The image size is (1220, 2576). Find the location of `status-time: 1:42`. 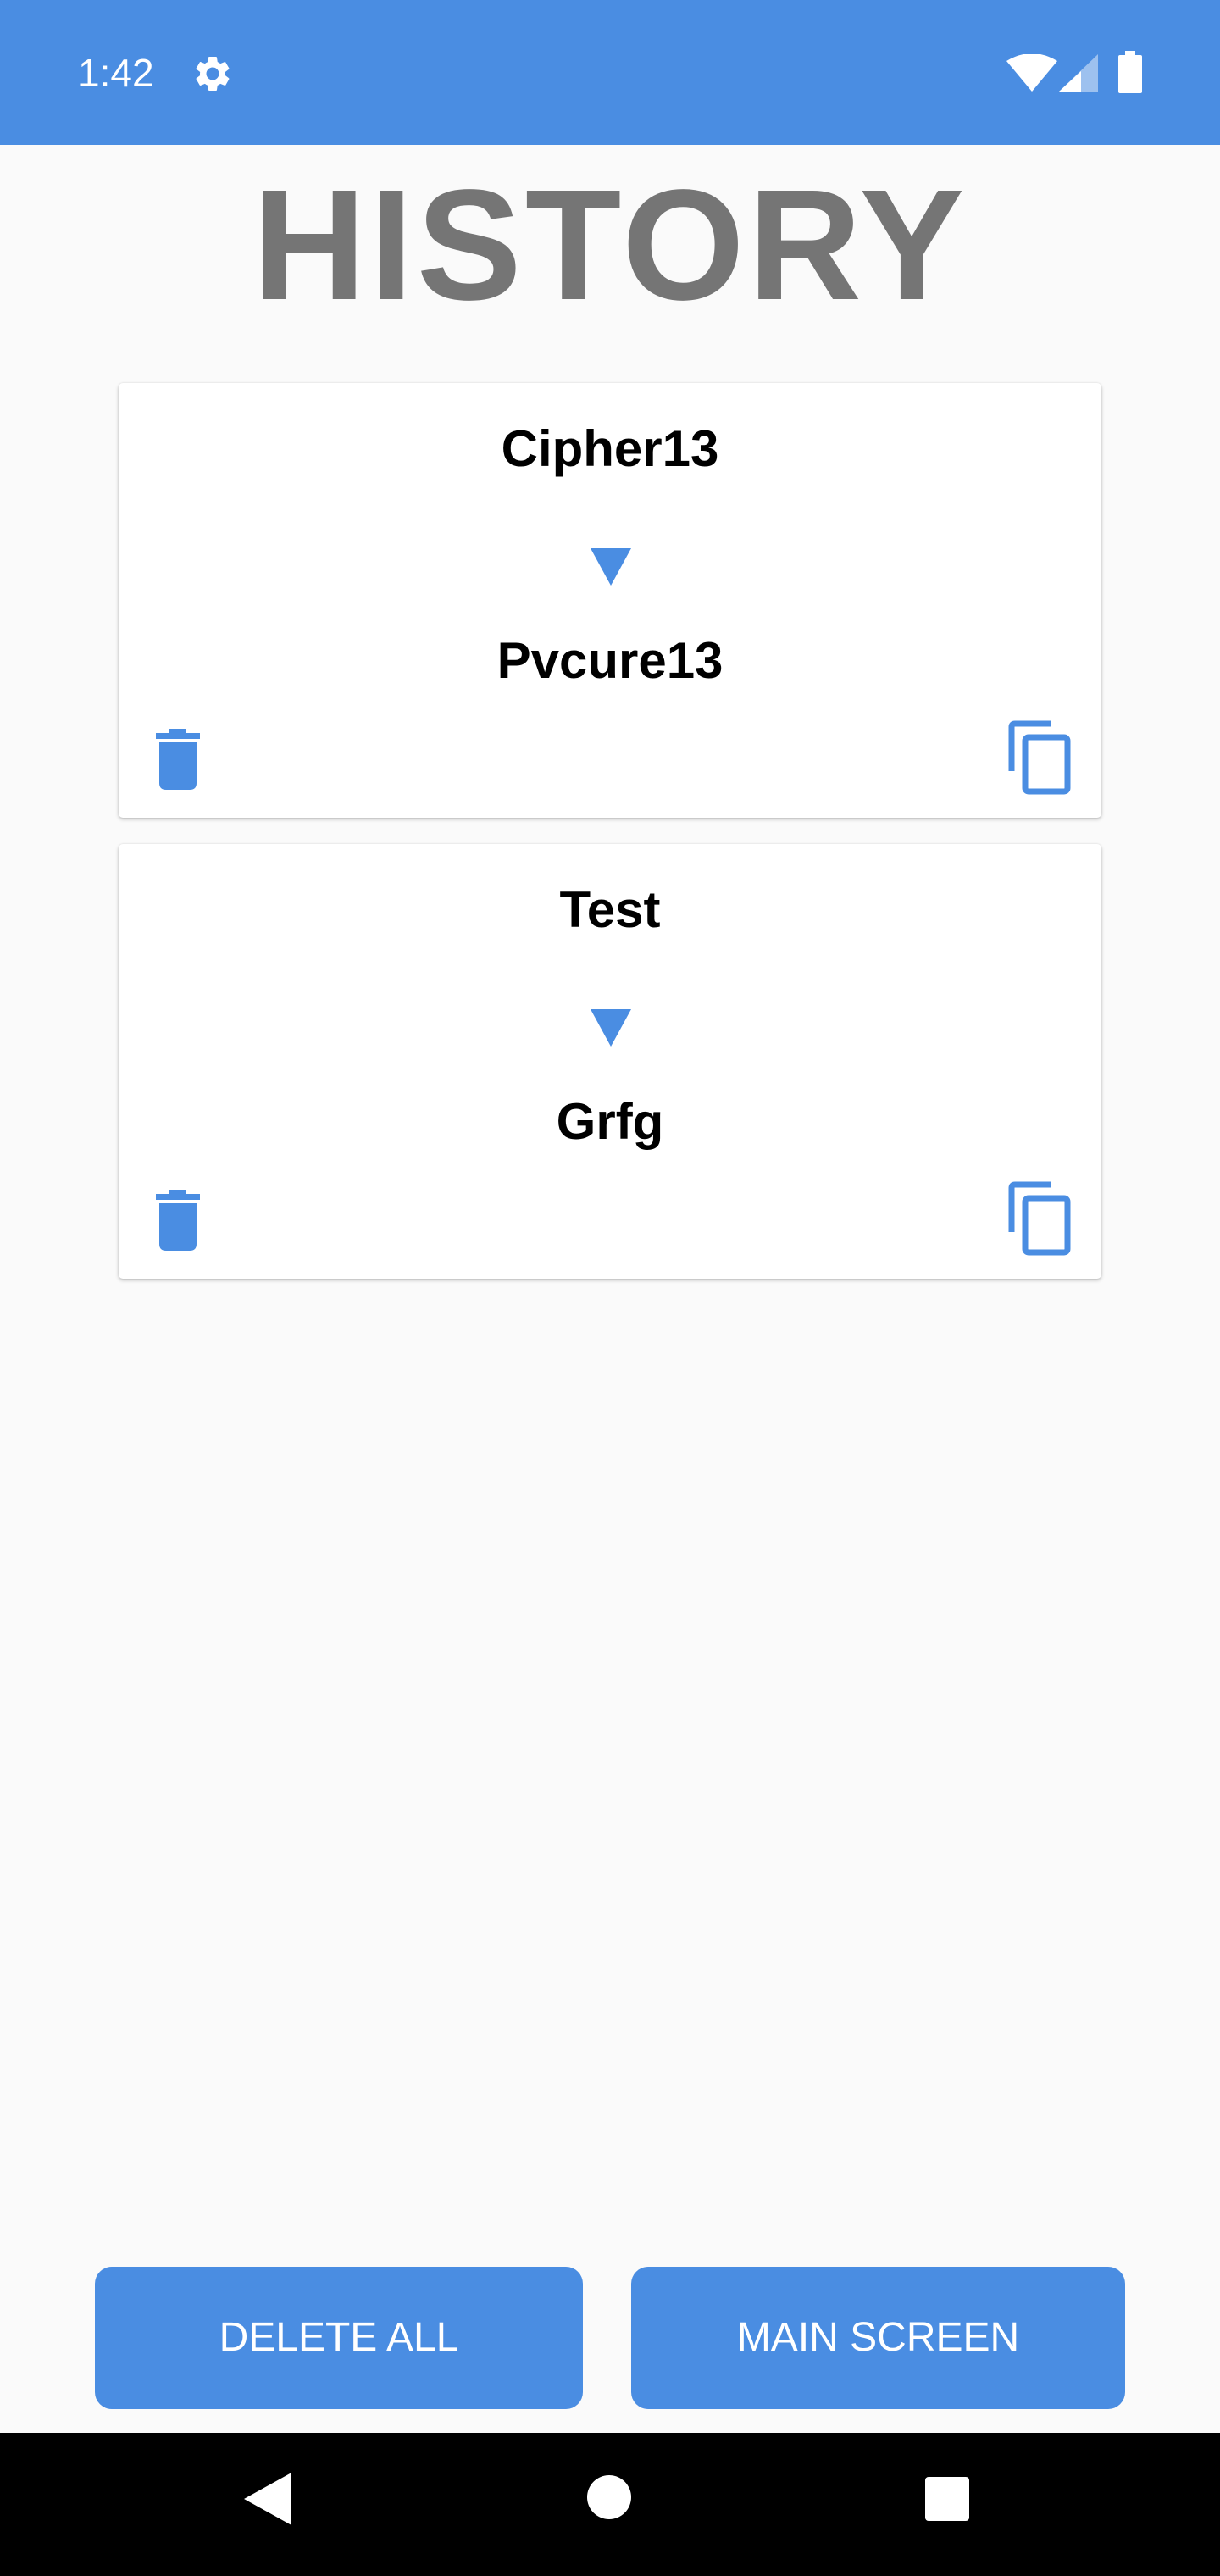

status-time: 1:42 is located at coordinates (116, 73).